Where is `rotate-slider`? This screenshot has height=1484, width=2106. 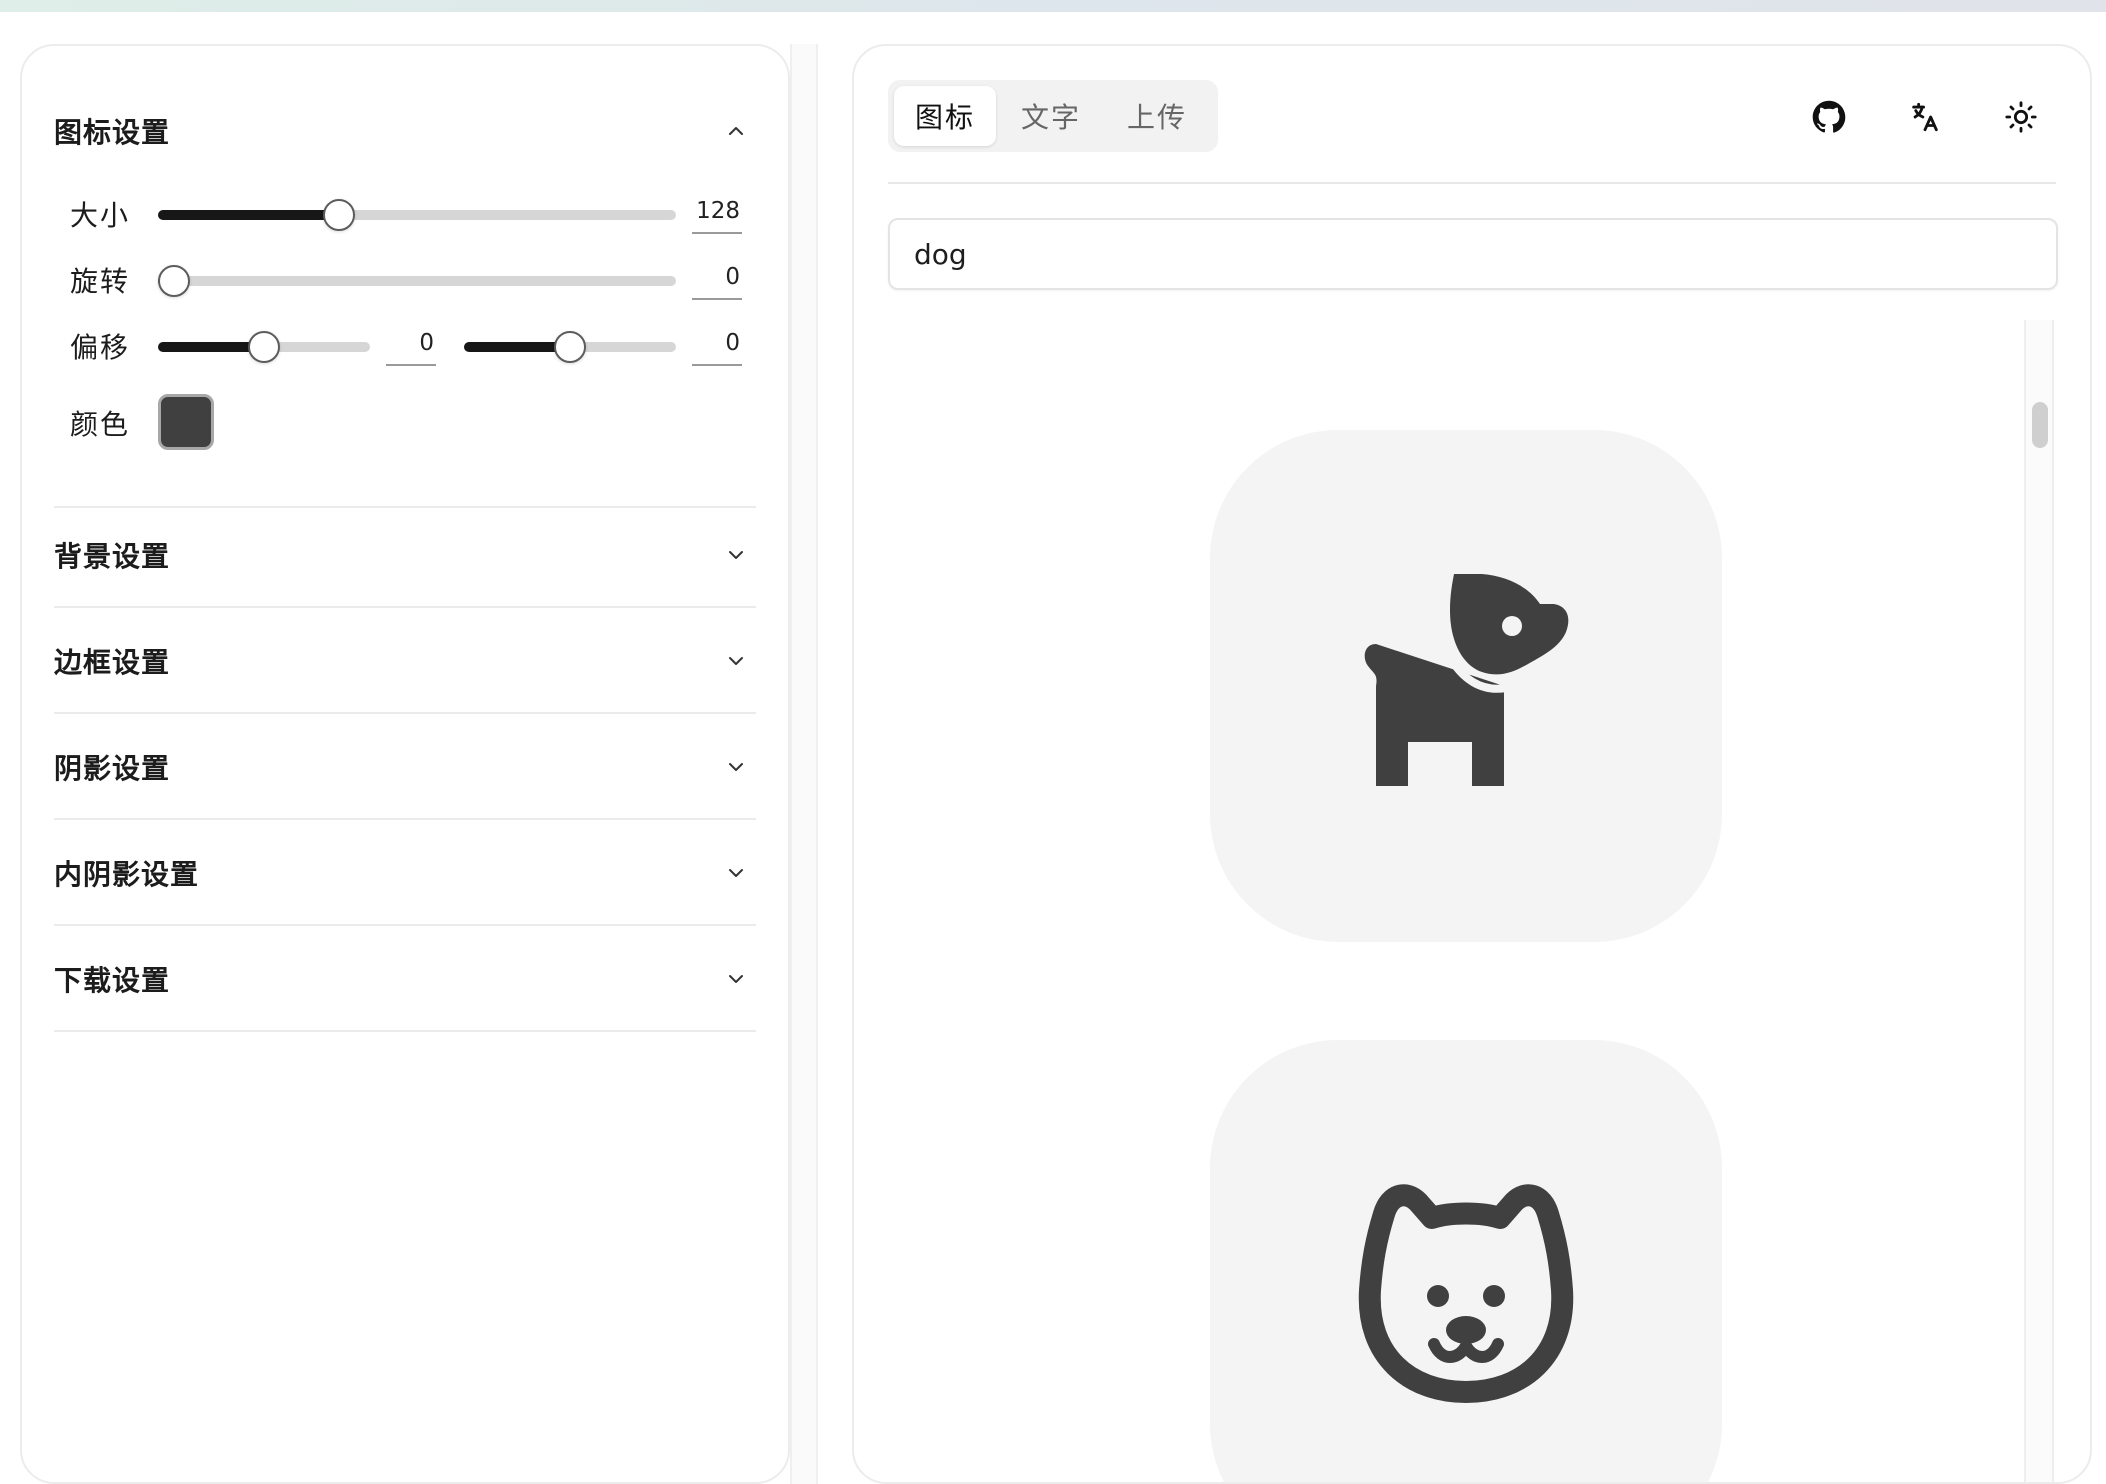 rotate-slider is located at coordinates (417, 280).